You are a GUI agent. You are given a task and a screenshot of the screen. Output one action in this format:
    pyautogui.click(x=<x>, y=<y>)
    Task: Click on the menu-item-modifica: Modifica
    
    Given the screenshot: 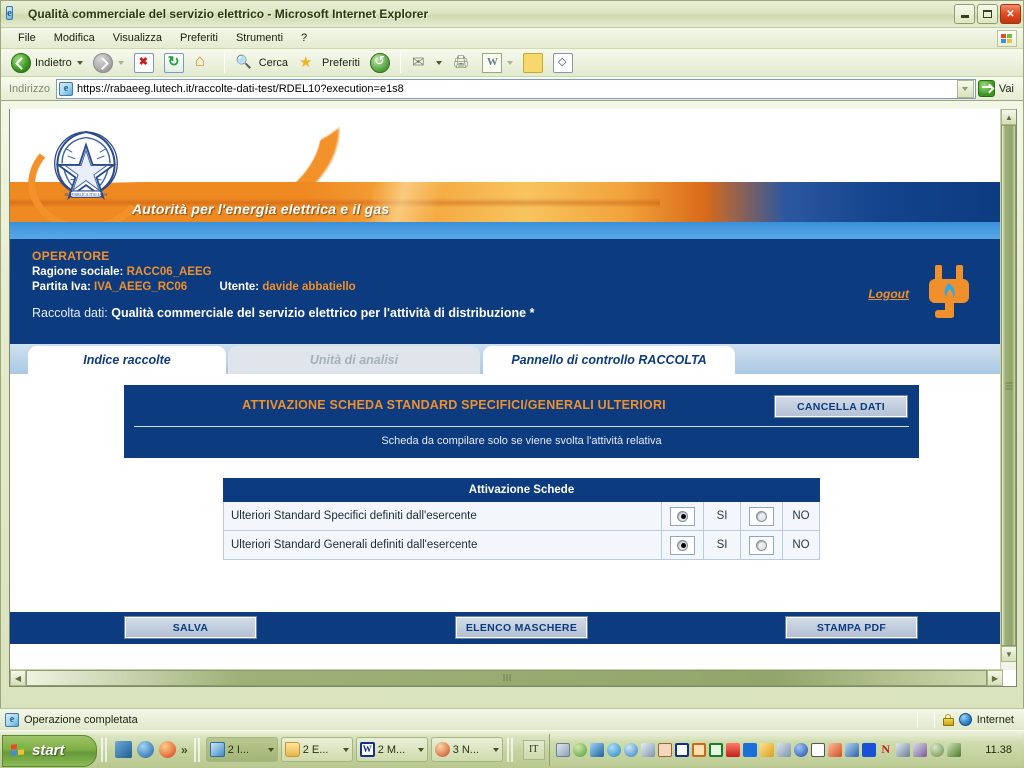 What is the action you would take?
    pyautogui.click(x=74, y=38)
    